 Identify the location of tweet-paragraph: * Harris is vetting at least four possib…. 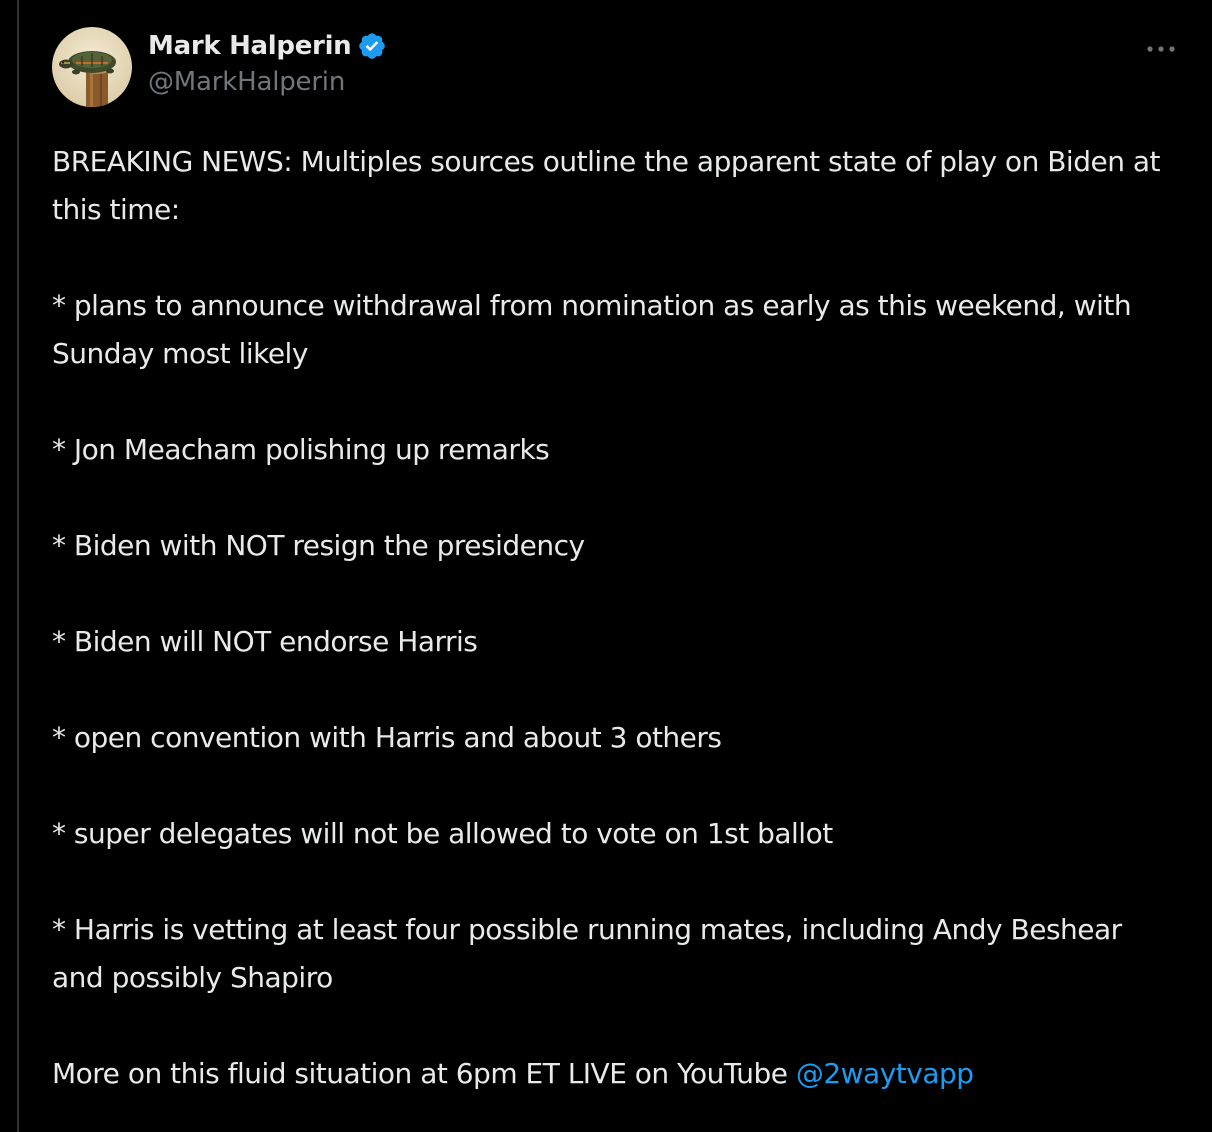
(587, 953).